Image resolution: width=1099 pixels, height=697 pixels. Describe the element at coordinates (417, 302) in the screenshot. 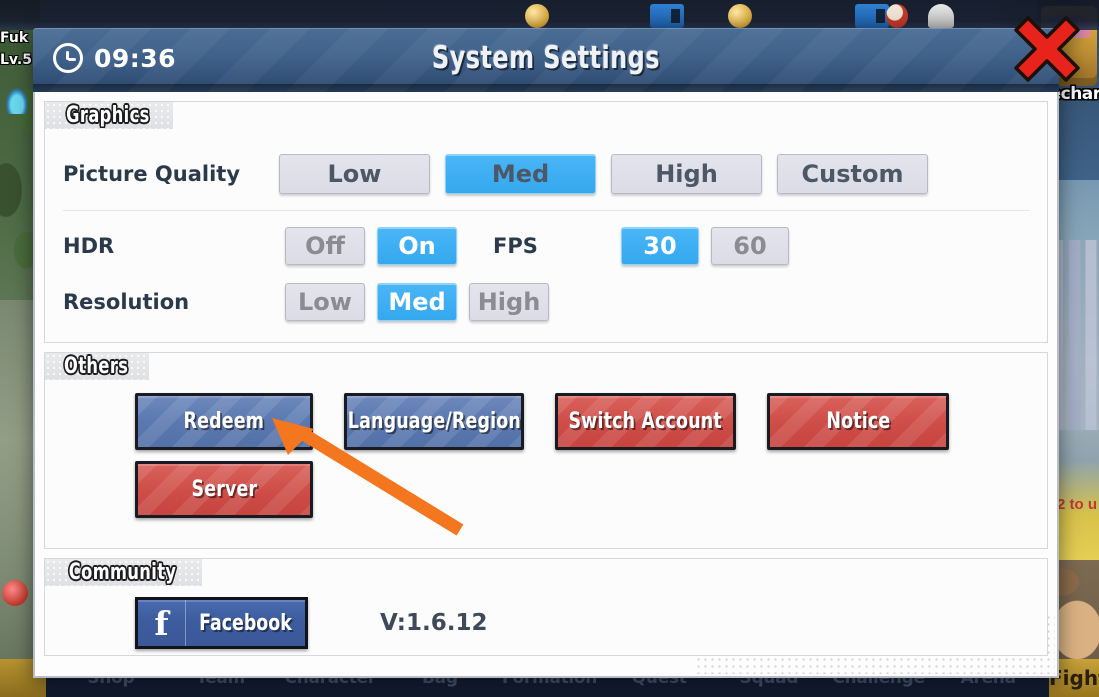

I see `resolution-option-med: Med` at that location.